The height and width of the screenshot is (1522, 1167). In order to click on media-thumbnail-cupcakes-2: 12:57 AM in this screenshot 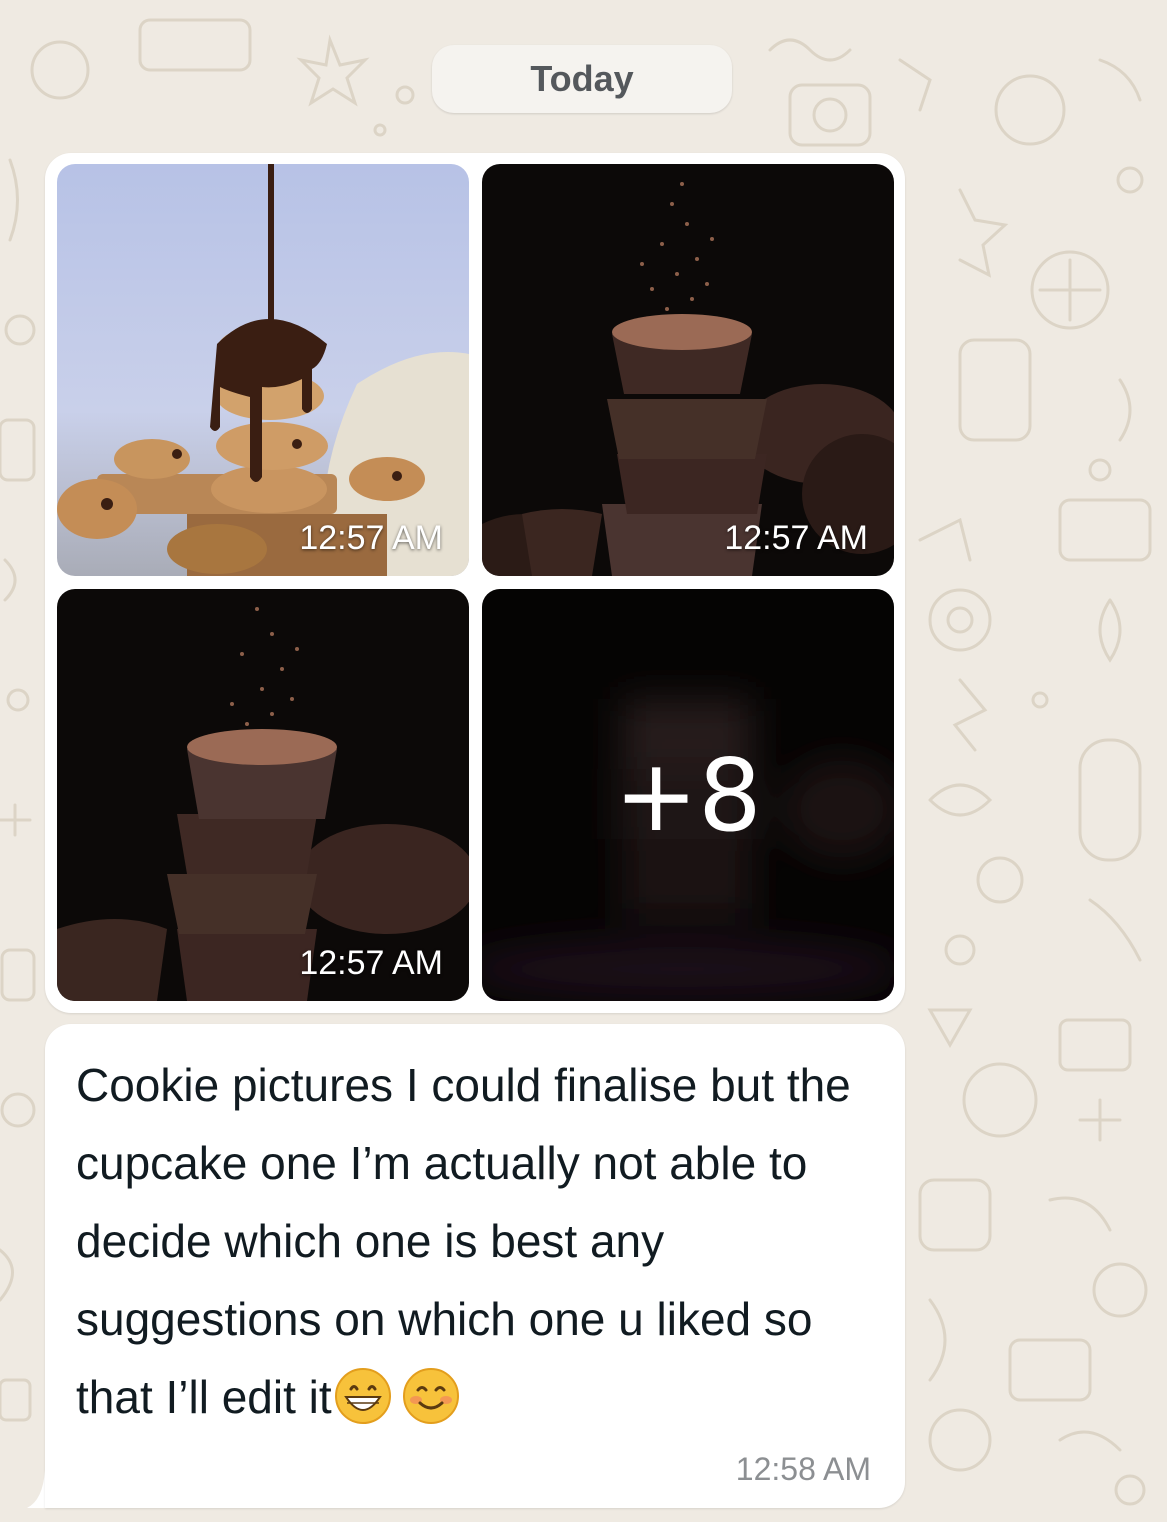, I will do `click(263, 795)`.